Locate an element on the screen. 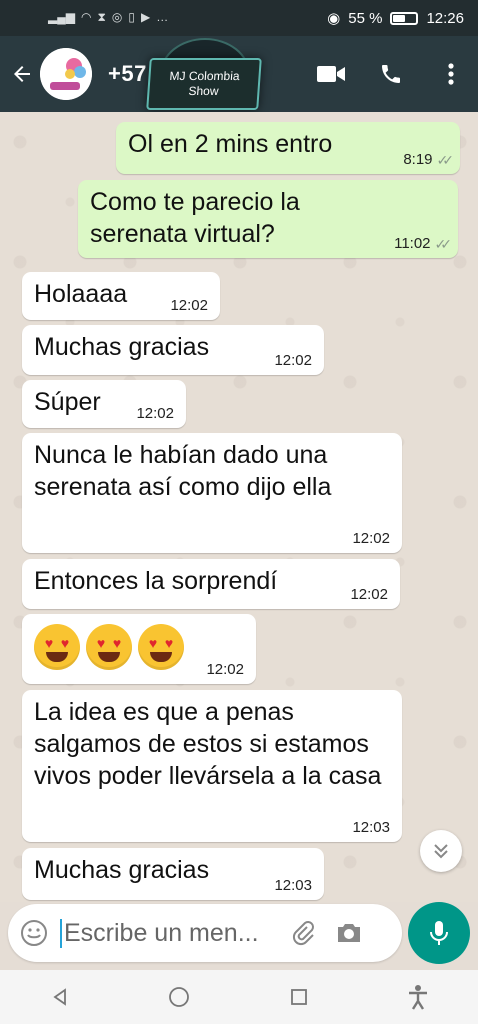 Image resolution: width=478 pixels, height=1024 pixels. message-bubble-incoming: Súper 12:02 is located at coordinates (104, 404).